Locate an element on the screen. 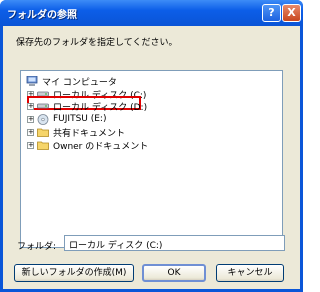 This screenshot has height=292, width=320. close-button: X is located at coordinates (291, 13).